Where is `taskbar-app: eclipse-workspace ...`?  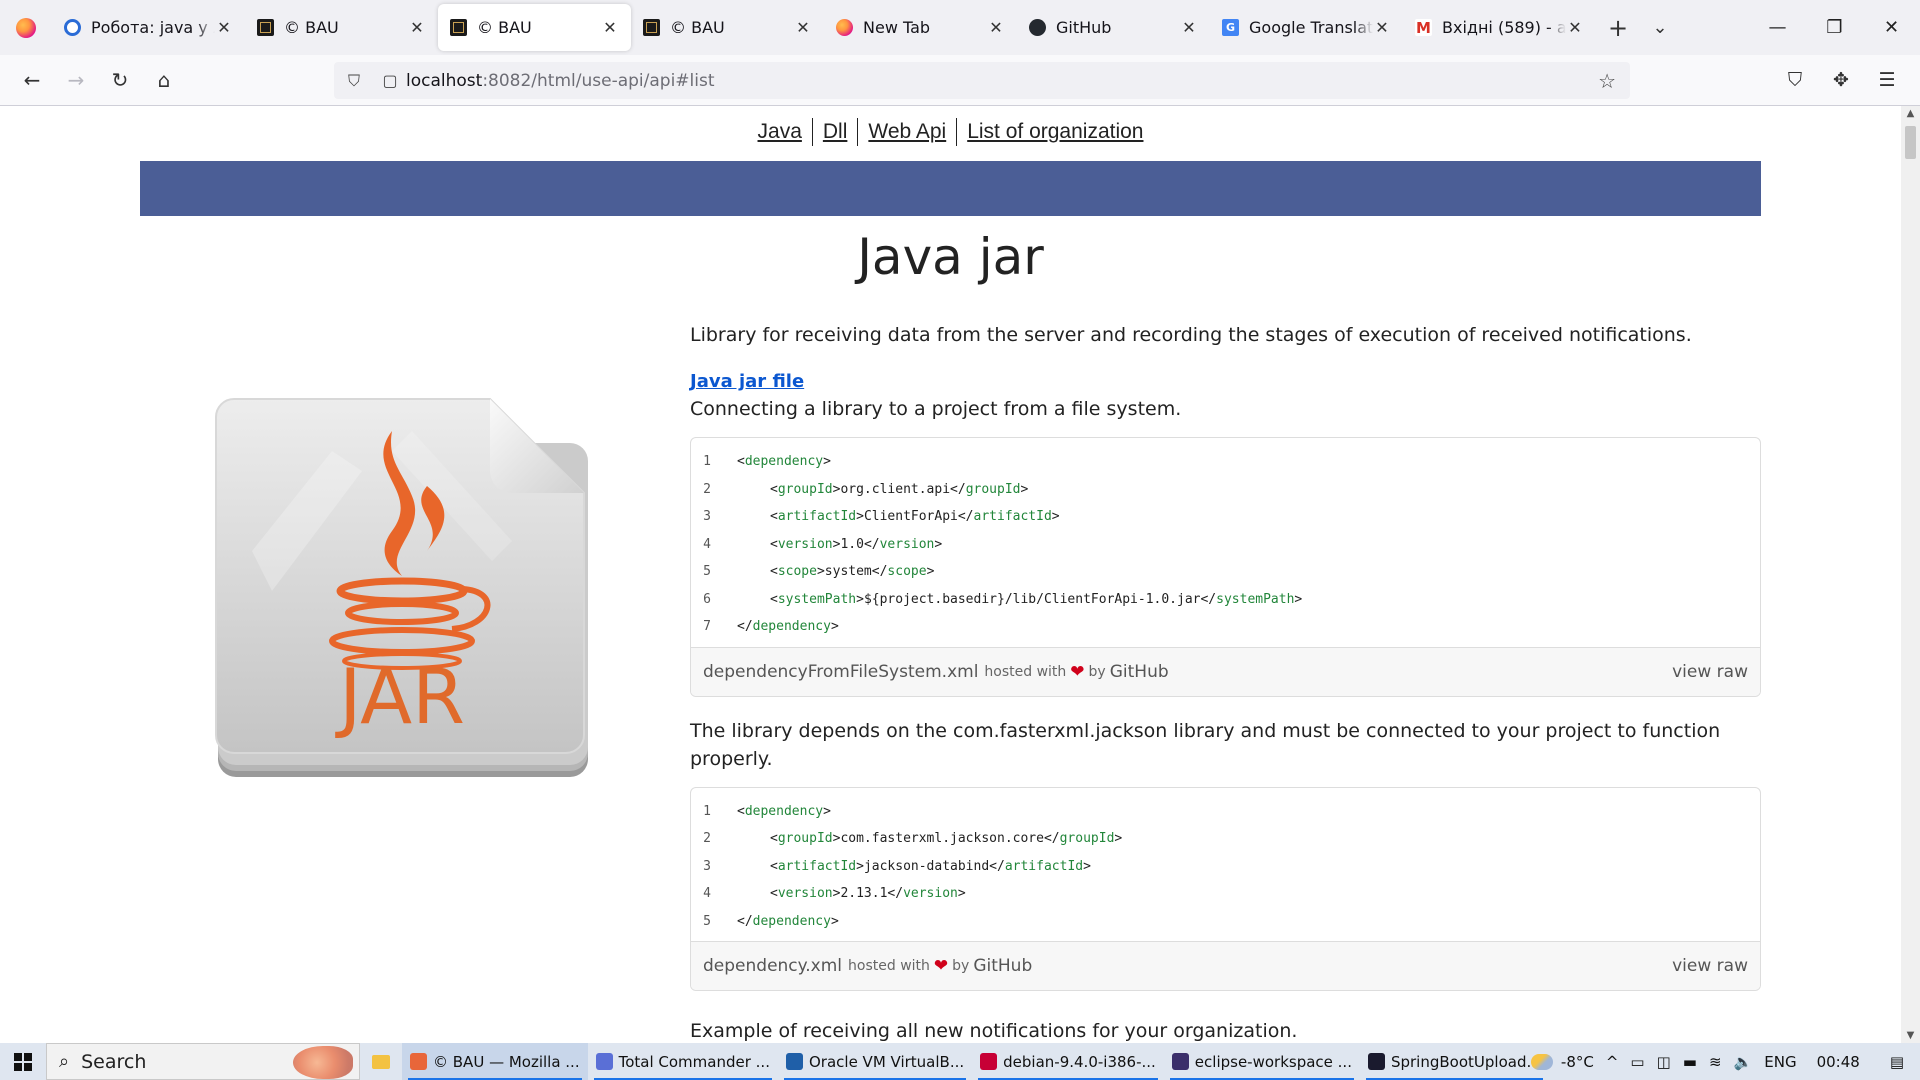
taskbar-app: eclipse-workspace ... is located at coordinates (1262, 1061).